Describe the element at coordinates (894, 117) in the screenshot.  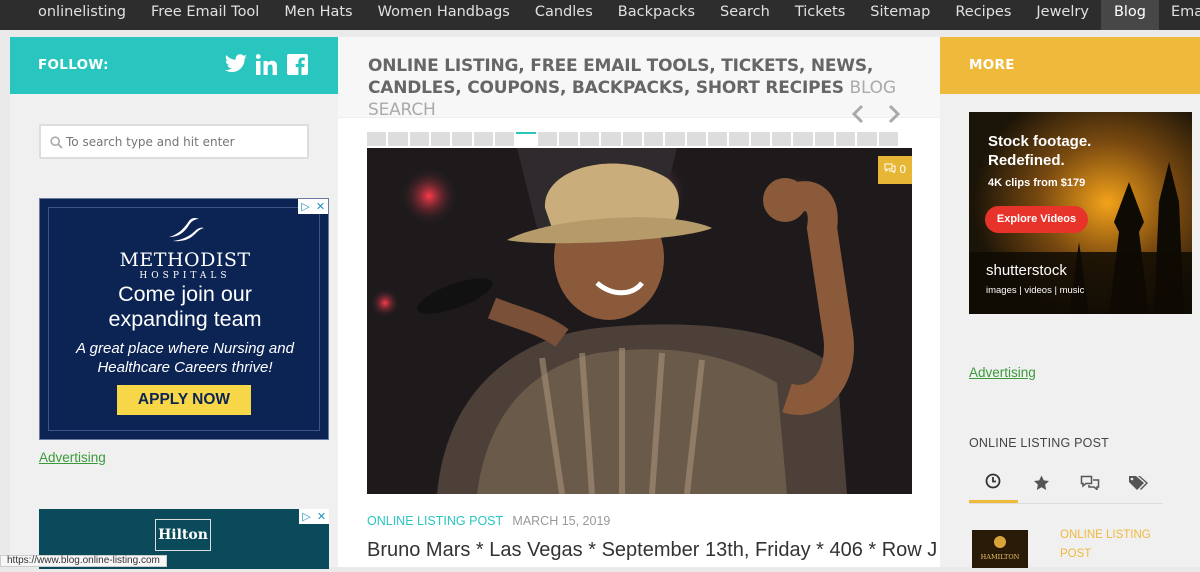
I see `slider-next-icon` at that location.